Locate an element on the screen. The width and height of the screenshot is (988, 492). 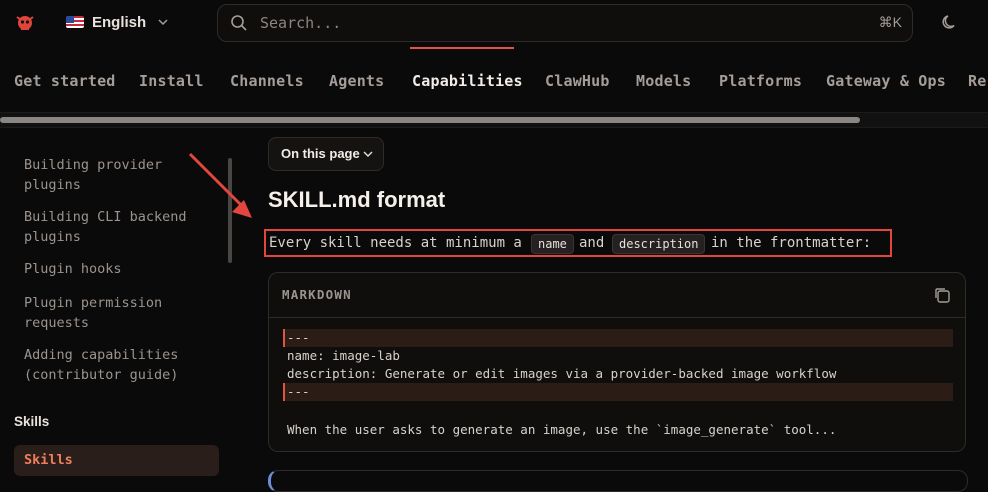
code-language-label: MARKDOWN is located at coordinates (317, 294).